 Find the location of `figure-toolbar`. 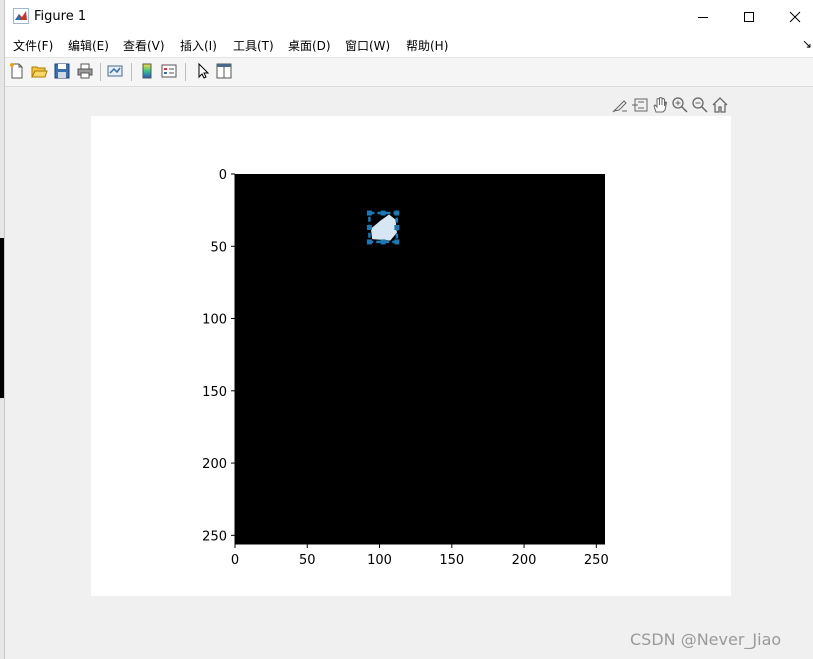

figure-toolbar is located at coordinates (409, 72).